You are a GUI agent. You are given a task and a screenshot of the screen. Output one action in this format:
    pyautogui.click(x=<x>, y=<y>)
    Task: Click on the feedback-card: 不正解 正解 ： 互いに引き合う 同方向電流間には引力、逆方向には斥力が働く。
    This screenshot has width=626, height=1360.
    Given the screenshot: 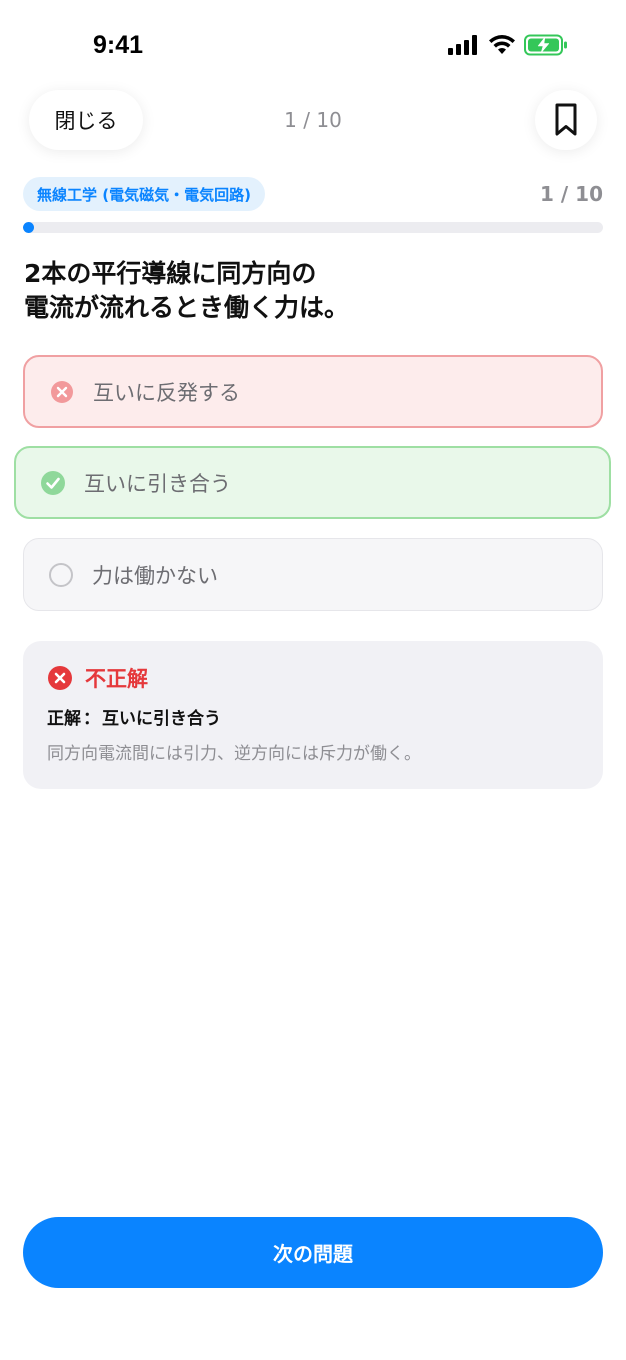 What is the action you would take?
    pyautogui.click(x=313, y=715)
    